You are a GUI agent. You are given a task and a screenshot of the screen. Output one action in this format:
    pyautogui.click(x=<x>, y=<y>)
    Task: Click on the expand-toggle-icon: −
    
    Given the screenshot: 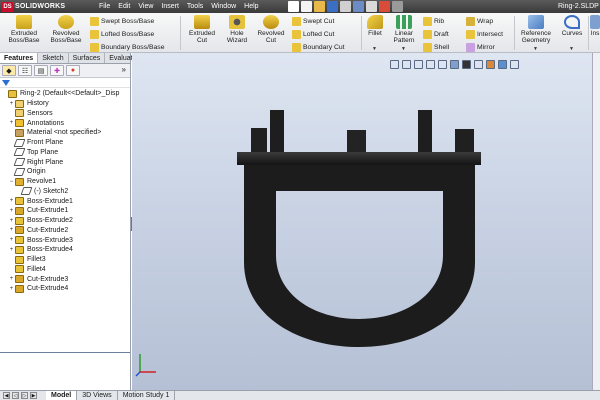 What is the action you would take?
    pyautogui.click(x=11, y=182)
    